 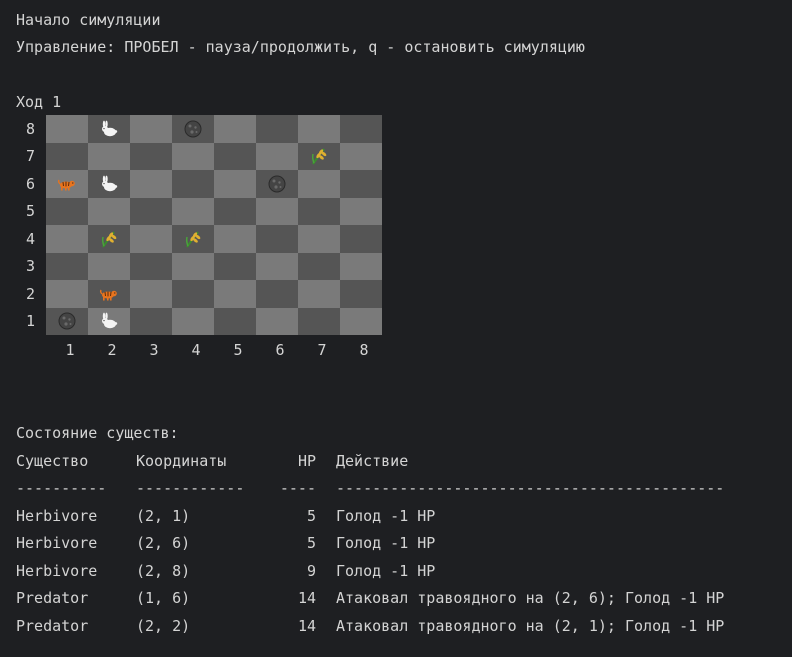 What do you see at coordinates (31, 266) in the screenshot?
I see `board-row-label: 3` at bounding box center [31, 266].